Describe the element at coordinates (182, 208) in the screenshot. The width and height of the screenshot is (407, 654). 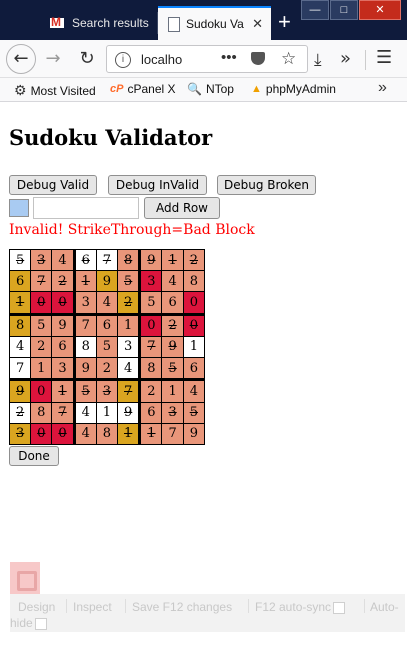
I see `add-row-button: Add Row` at that location.